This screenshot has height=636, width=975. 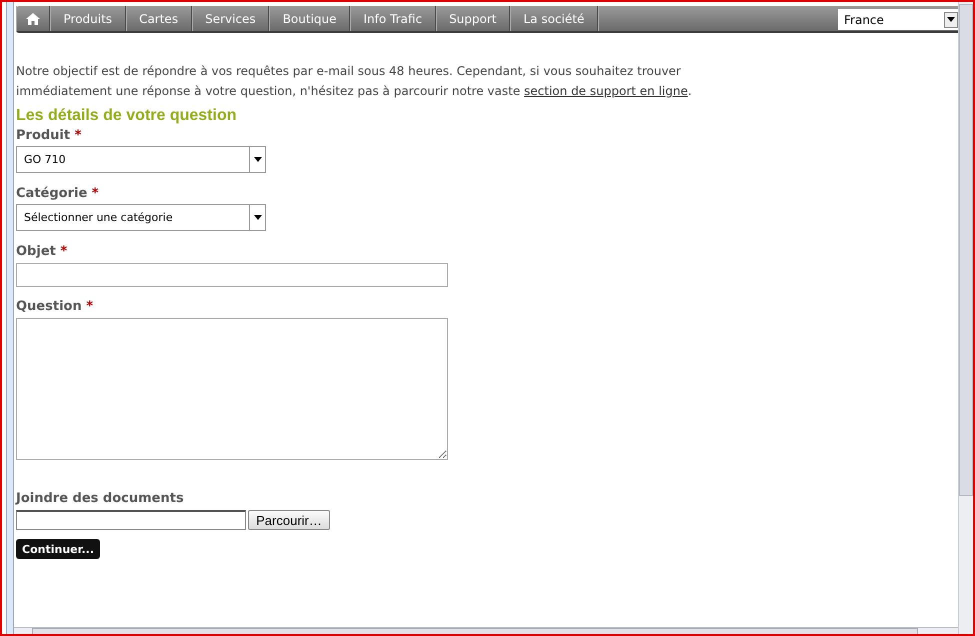 What do you see at coordinates (354, 81) in the screenshot?
I see `intro-paragraph: Notre objectif est de répondre à vos requêtes par e-mail sous 48 heures. Cependant, si vous souhaitez trouver immédiatement une réponse à votre question, n'hésitez pas à parcourir notre vaste section de support en ligne.` at bounding box center [354, 81].